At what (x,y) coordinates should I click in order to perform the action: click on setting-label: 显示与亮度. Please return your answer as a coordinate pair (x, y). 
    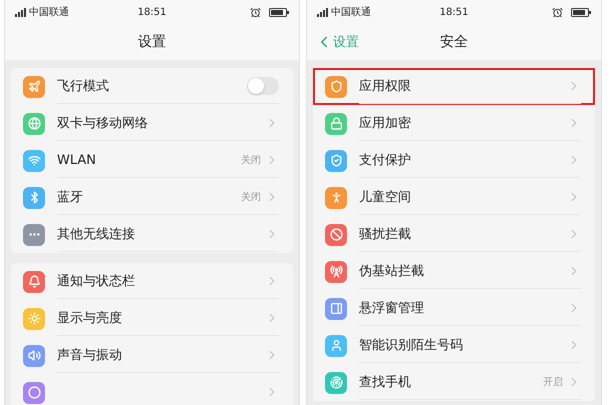
    Looking at the image, I should click on (90, 318).